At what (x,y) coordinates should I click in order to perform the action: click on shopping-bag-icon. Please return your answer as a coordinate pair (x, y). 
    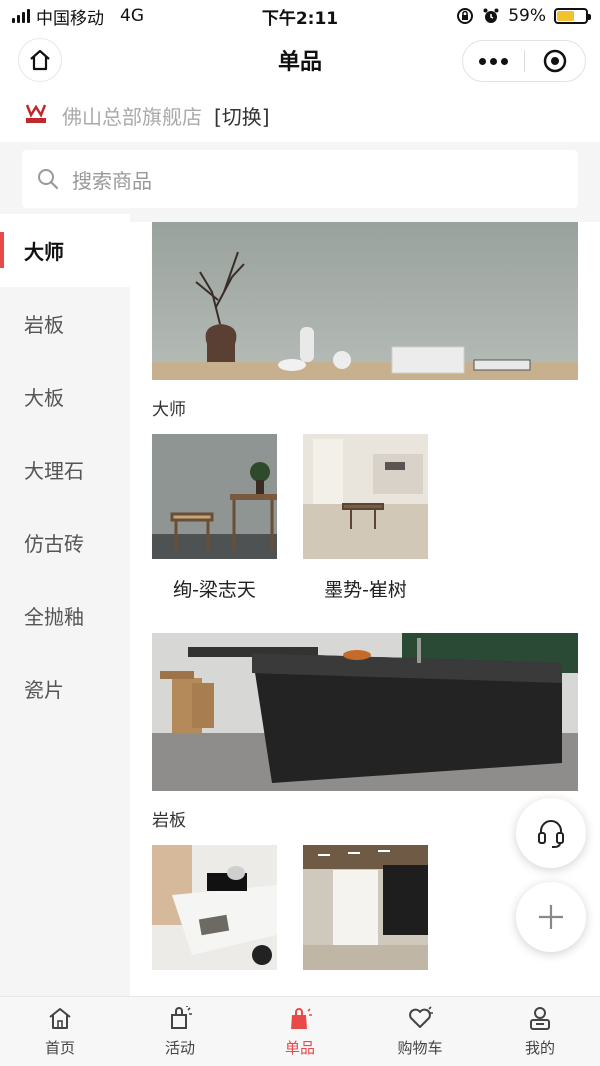
    Looking at the image, I should click on (301, 1018).